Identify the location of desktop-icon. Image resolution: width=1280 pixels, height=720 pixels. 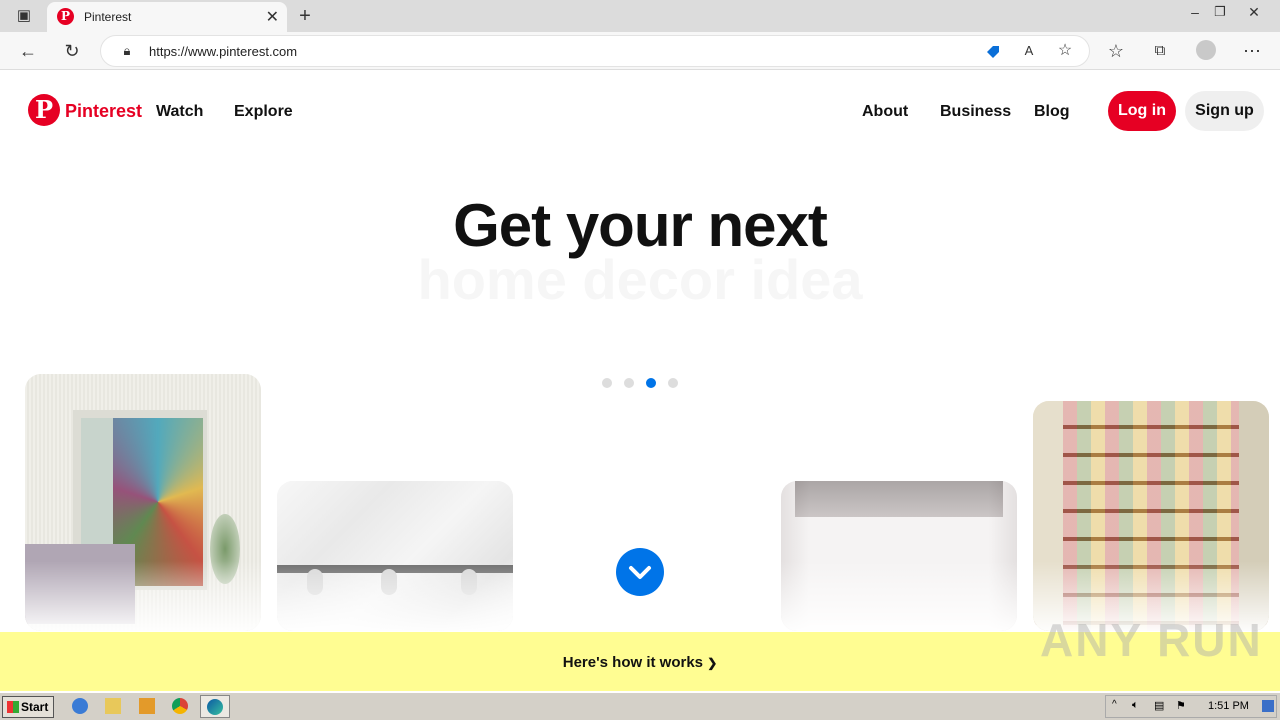
(1268, 706).